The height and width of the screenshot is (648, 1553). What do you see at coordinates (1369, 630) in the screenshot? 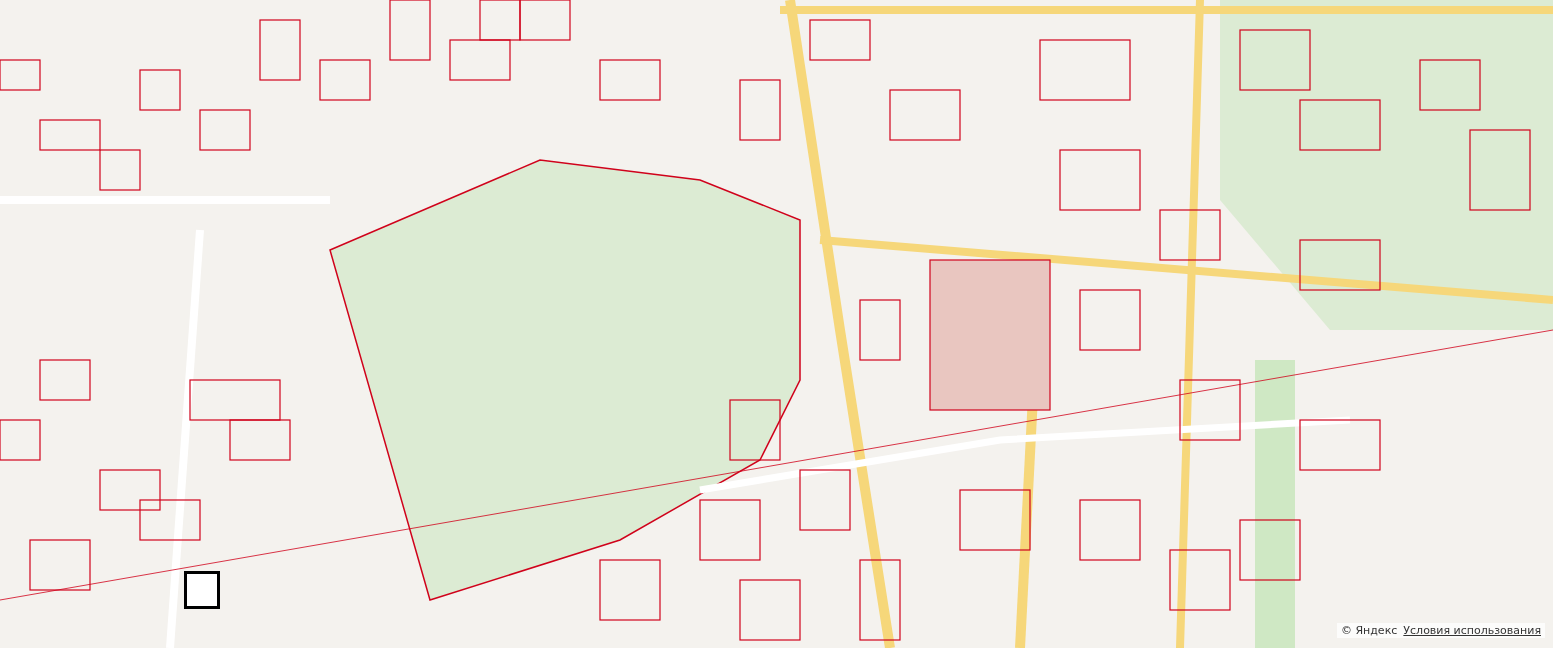
I see `copyright-text: © Яндекс` at bounding box center [1369, 630].